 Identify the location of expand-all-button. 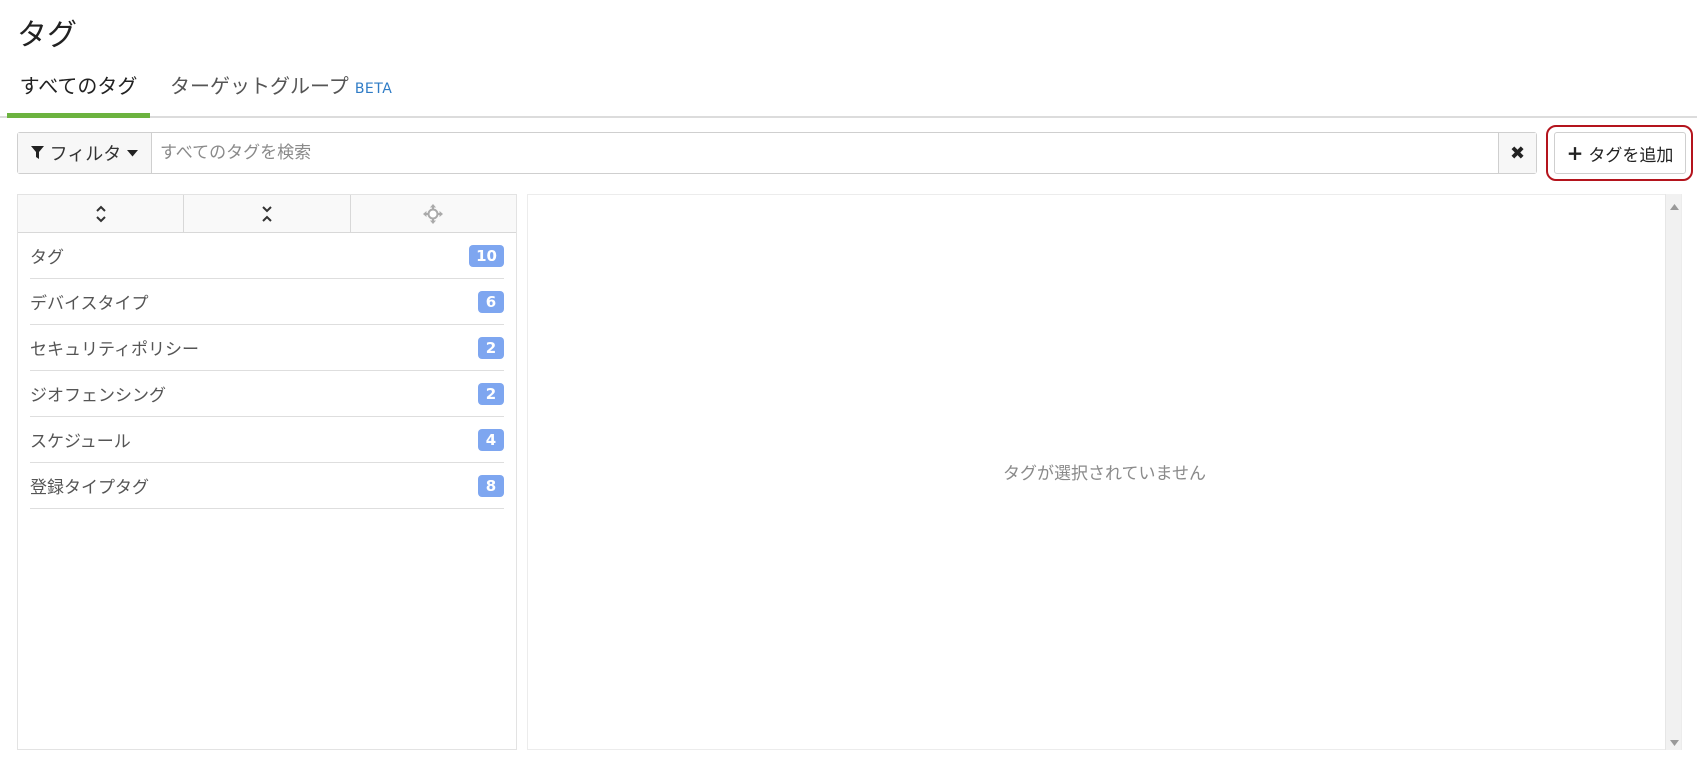
(101, 213).